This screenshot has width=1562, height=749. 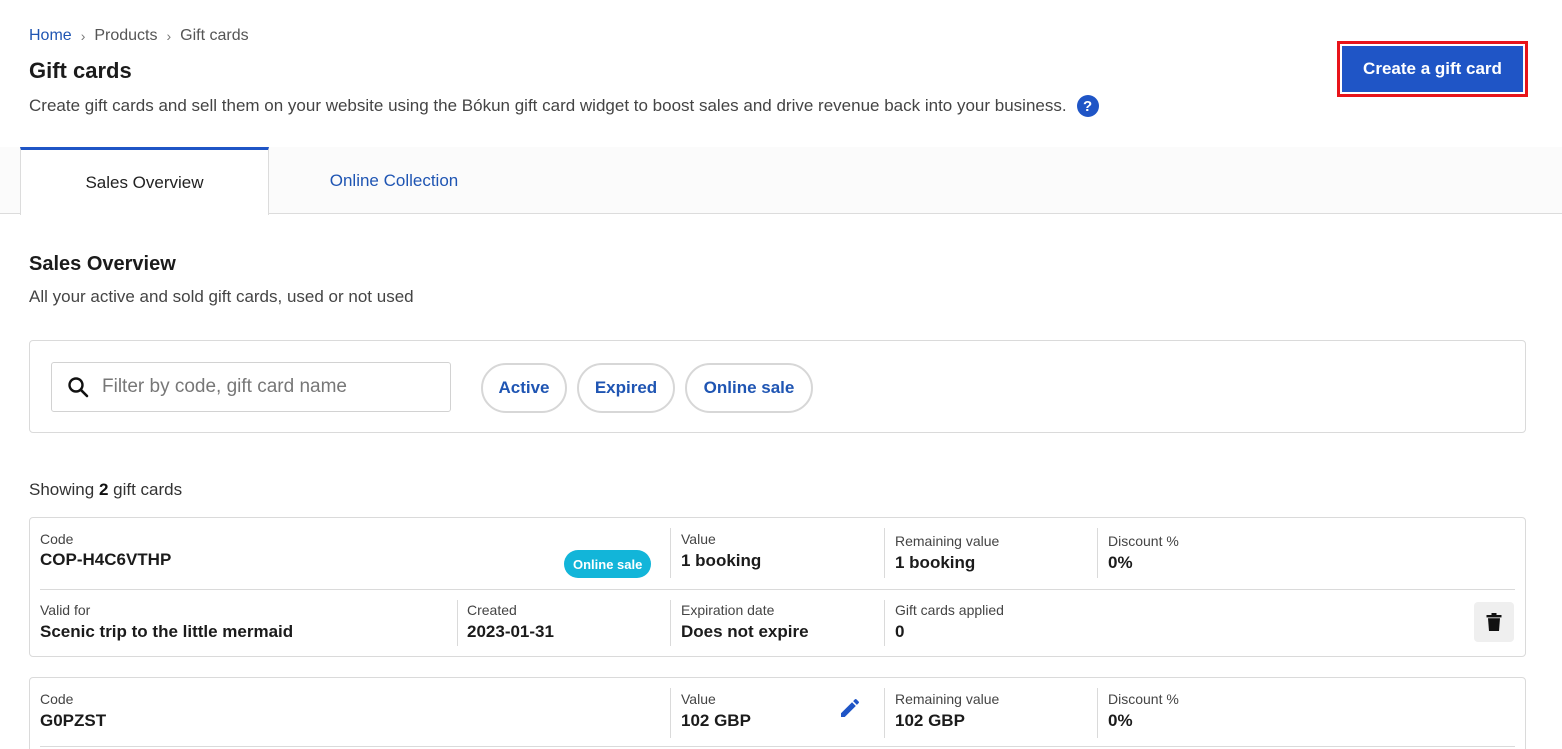 I want to click on create-button-highlight: Create a gift card, so click(x=1432, y=69).